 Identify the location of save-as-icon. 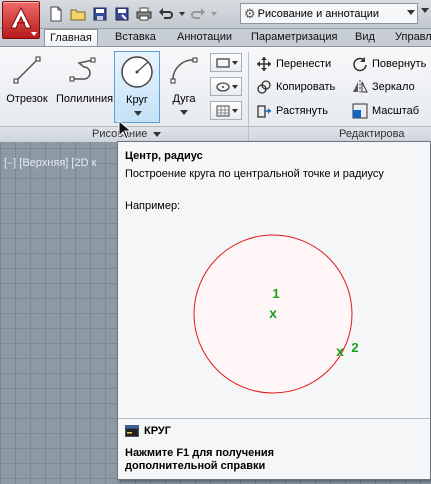
(122, 14).